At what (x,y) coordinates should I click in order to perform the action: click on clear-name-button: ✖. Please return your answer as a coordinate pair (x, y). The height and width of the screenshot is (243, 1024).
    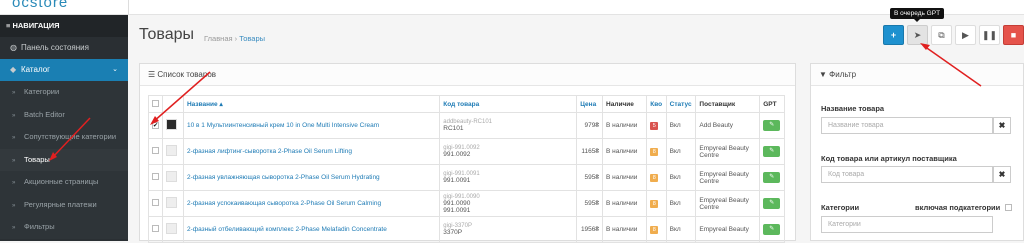
    Looking at the image, I should click on (1002, 125).